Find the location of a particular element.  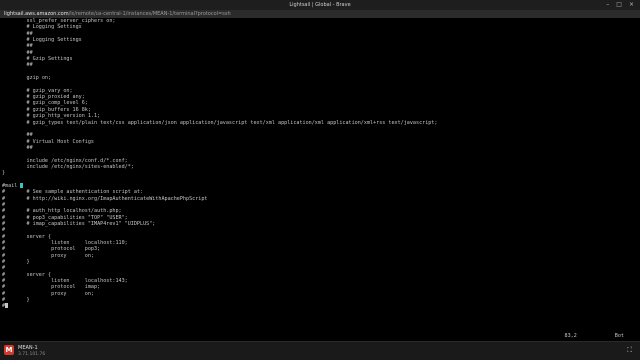

instance-bar: M MEAN-1 3.71.101.76 ⛶ is located at coordinates (320, 350).